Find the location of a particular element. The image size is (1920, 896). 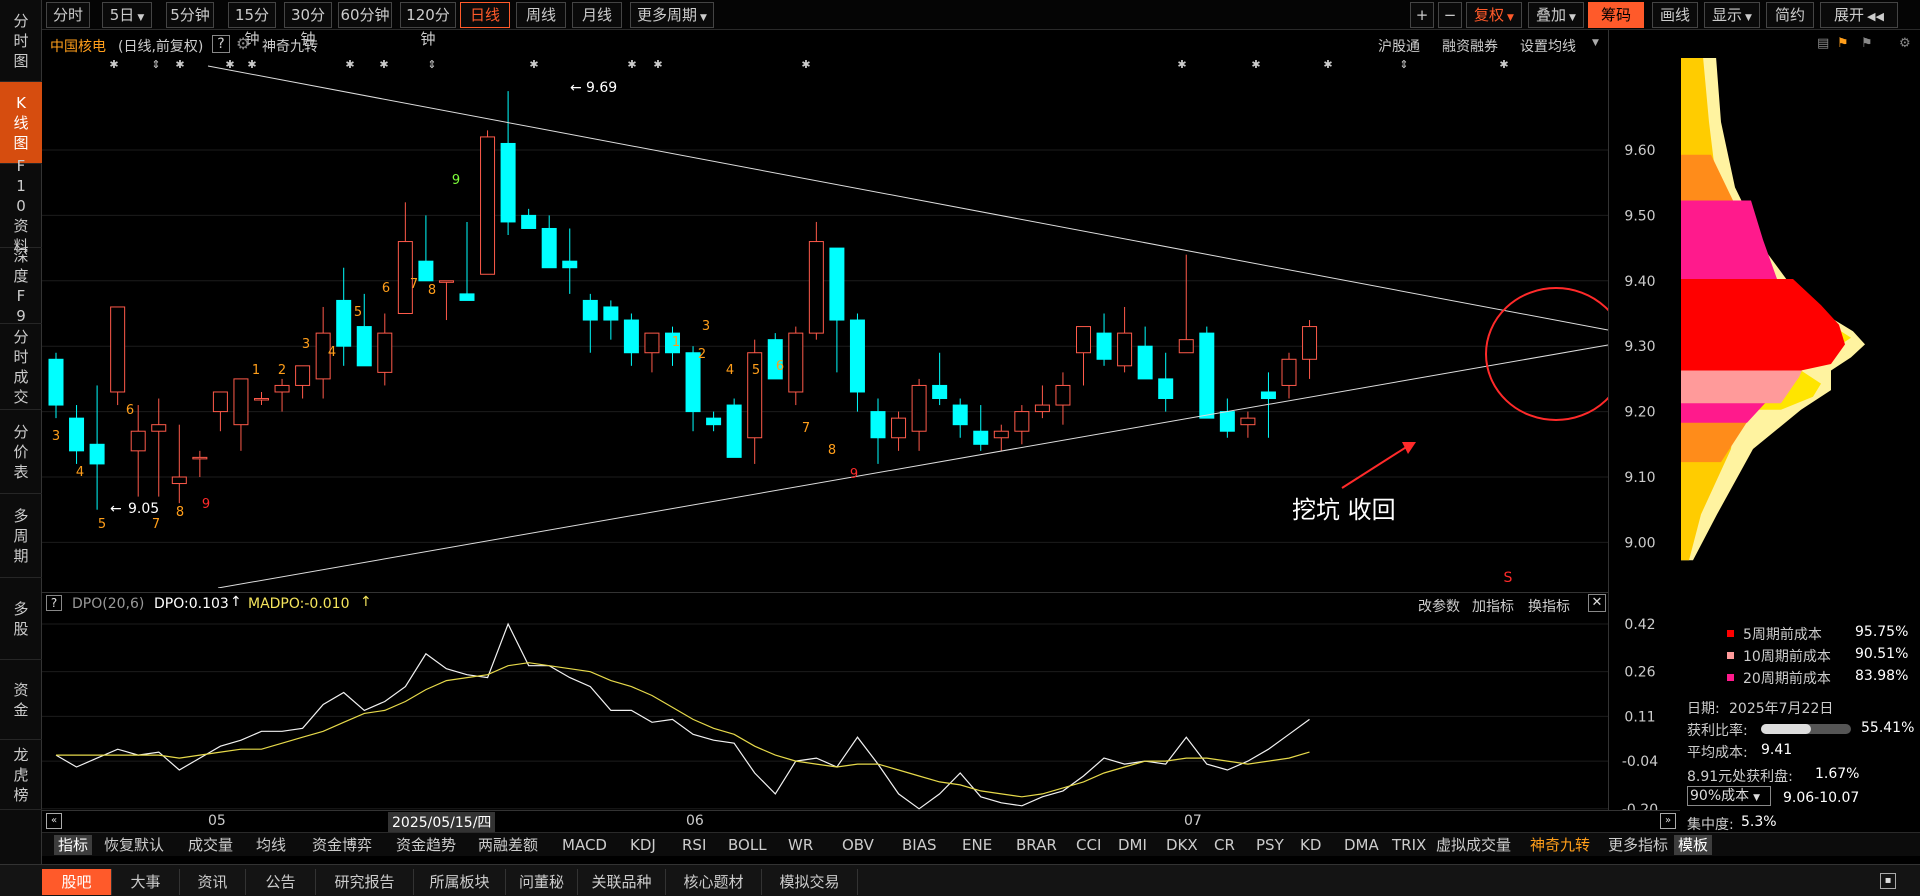

indicator-tab-0: 指标 is located at coordinates (73, 845).